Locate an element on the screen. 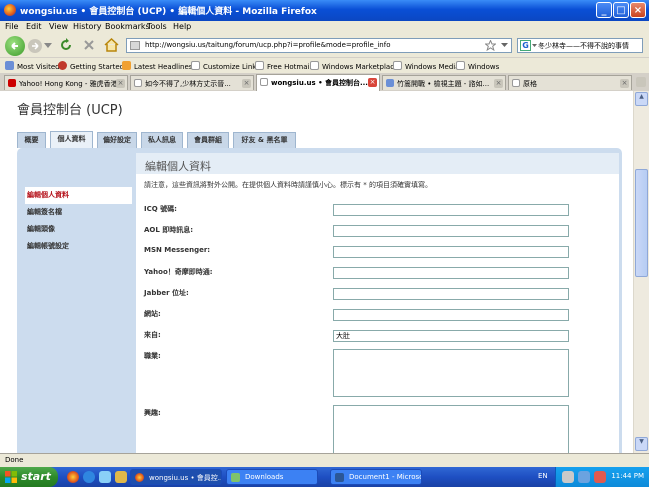  firefox-quicklaunch-icon is located at coordinates (73, 477).